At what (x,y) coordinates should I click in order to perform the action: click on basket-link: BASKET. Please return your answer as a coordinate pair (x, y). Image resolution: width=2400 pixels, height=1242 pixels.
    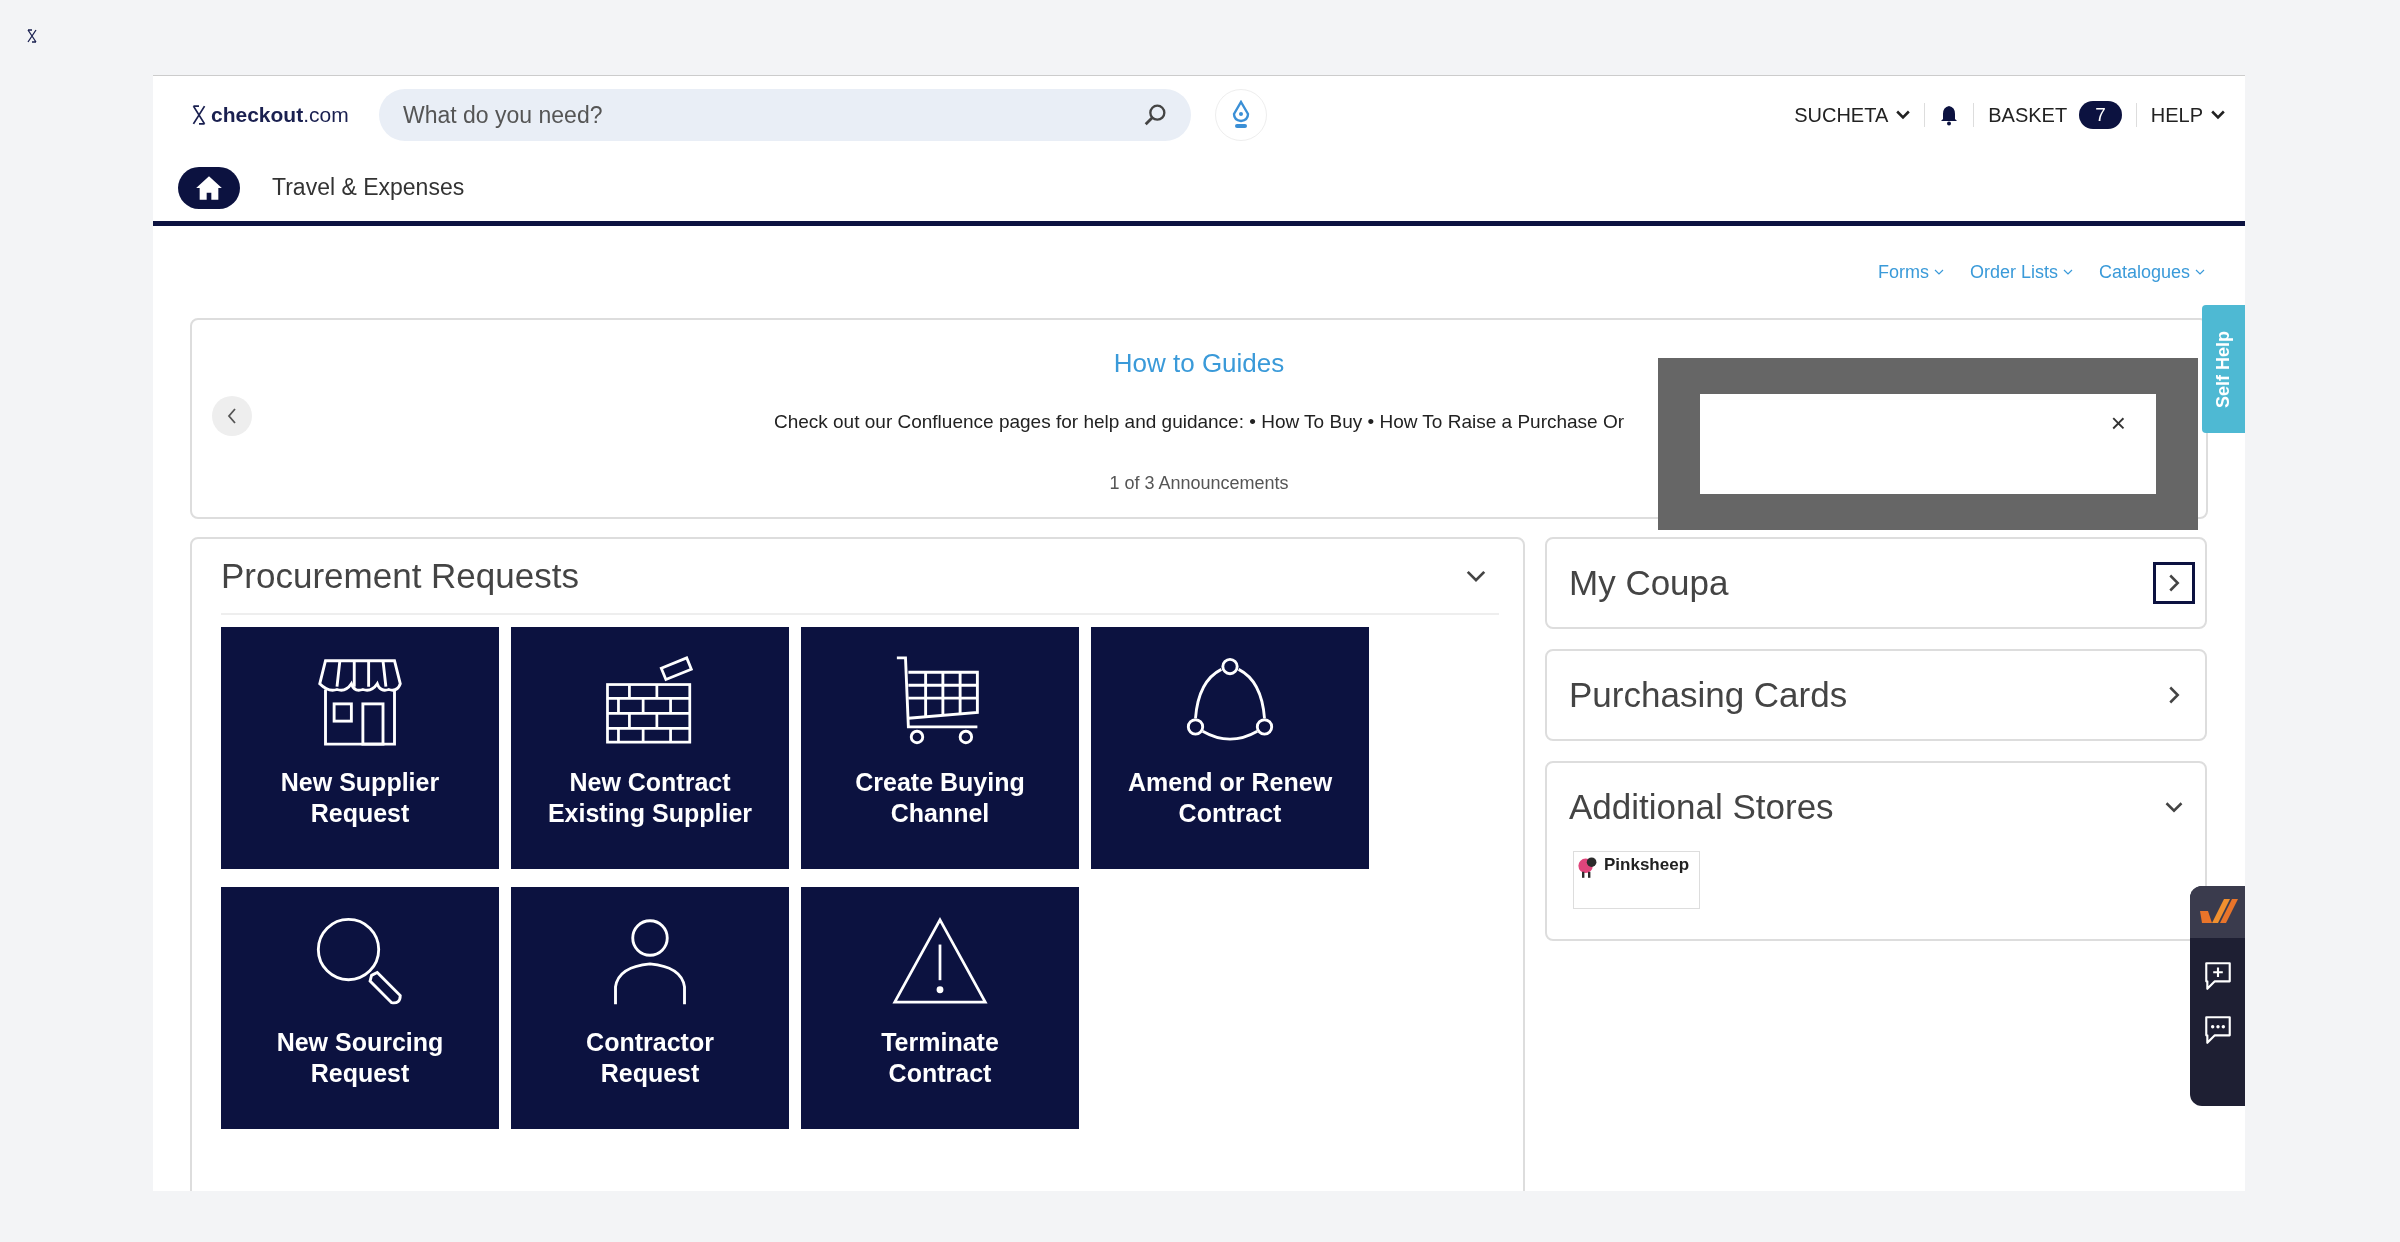
    Looking at the image, I should click on (2028, 115).